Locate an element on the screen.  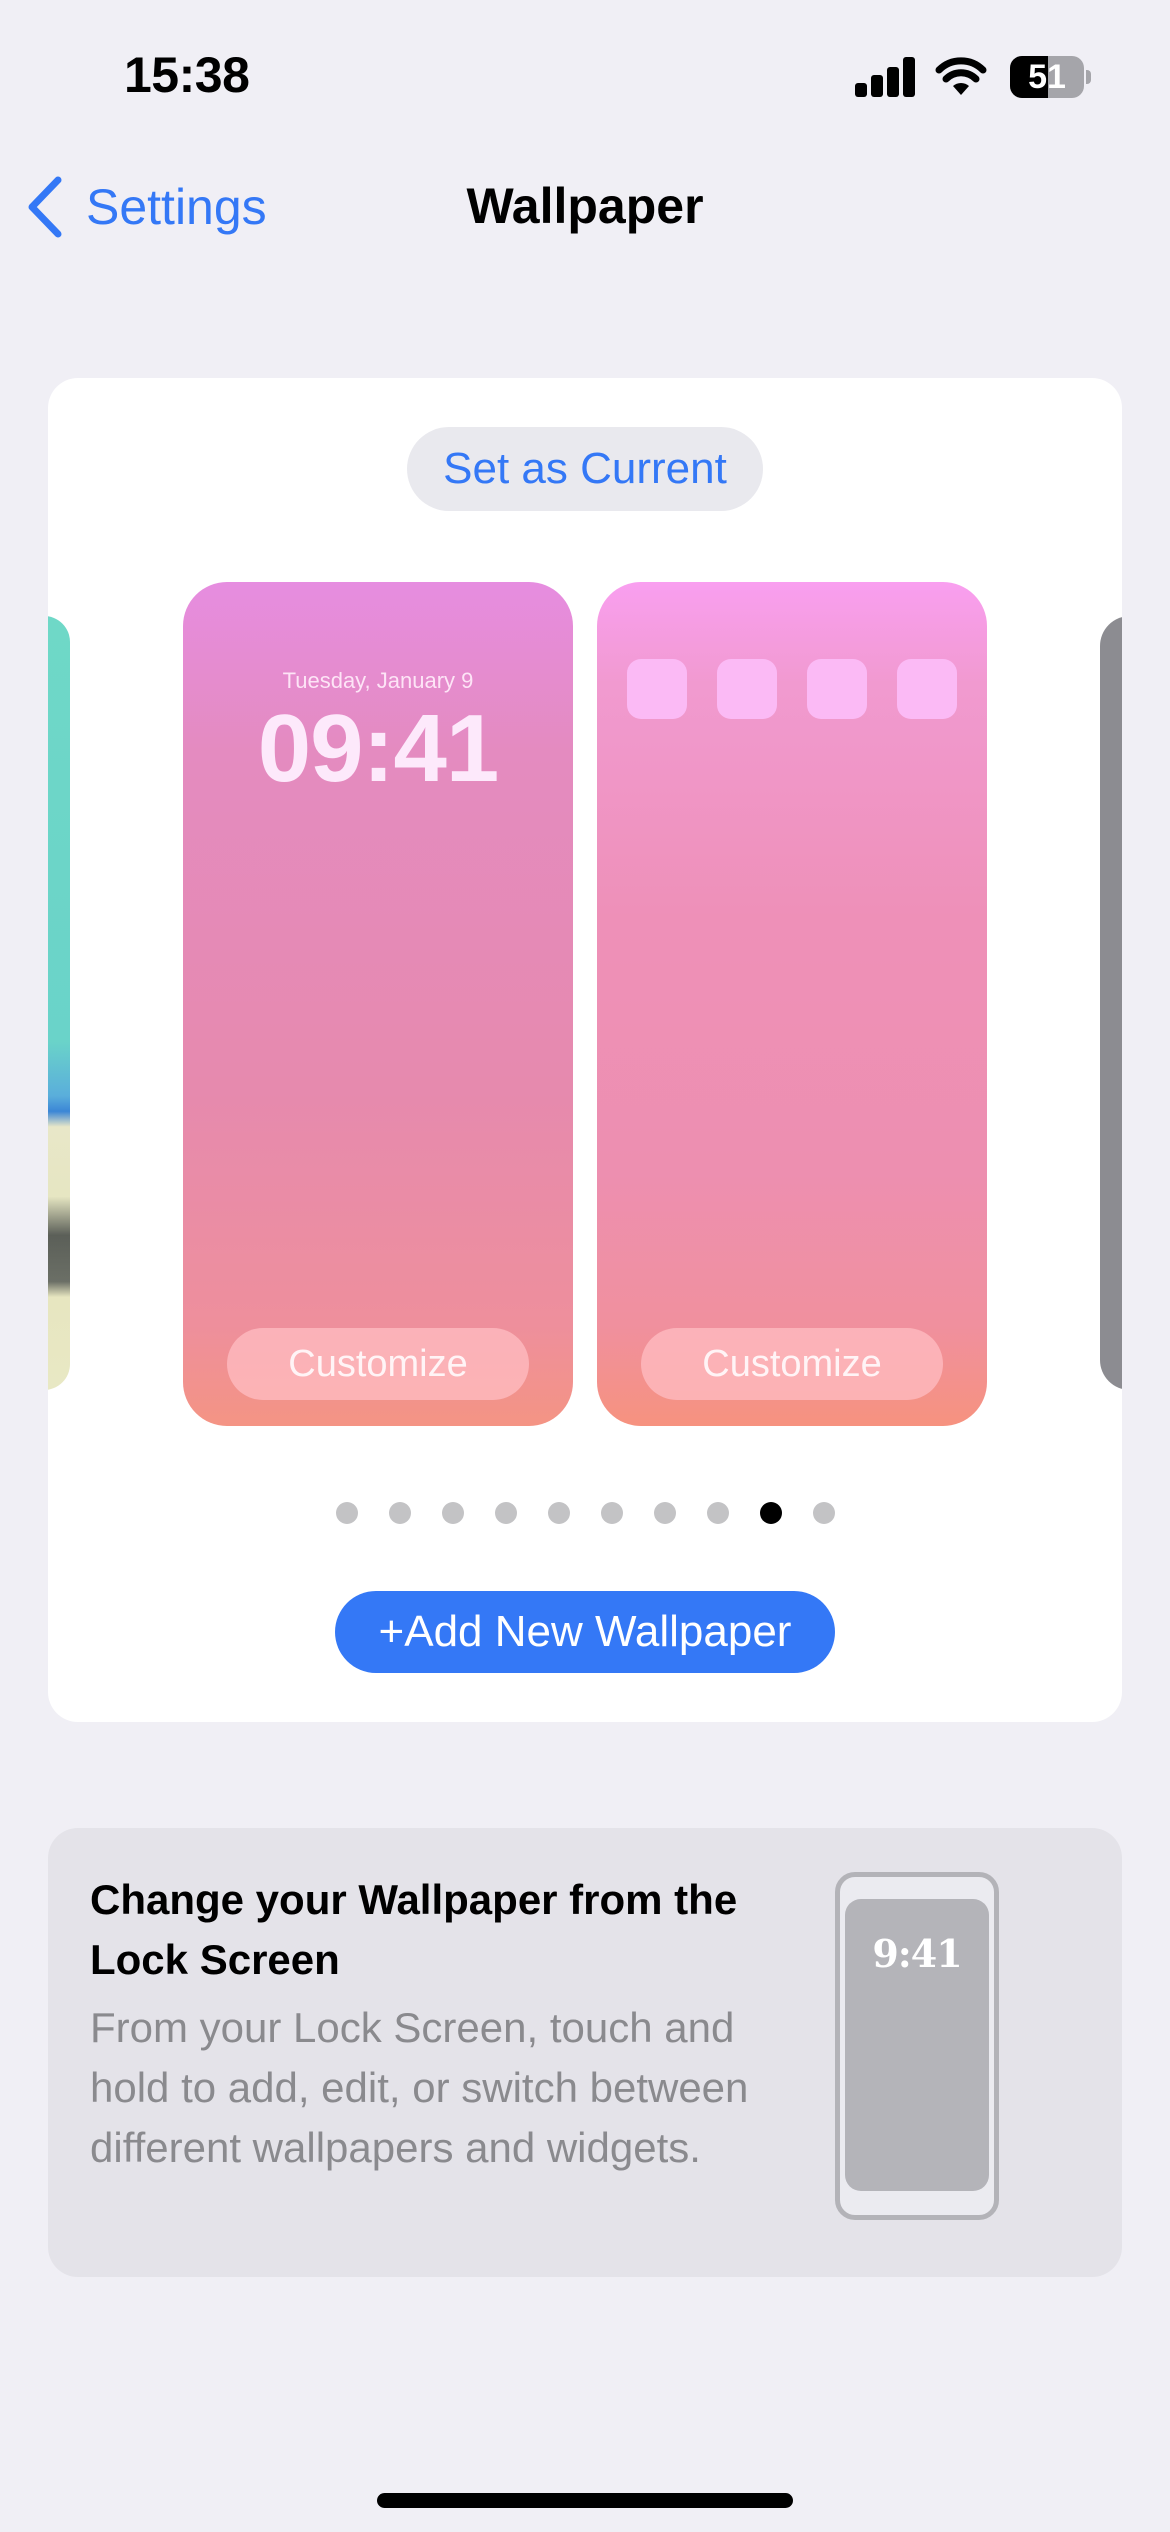
lock-screen-preview: Tuesday, January 9 09:41 Customize is located at coordinates (378, 1004).